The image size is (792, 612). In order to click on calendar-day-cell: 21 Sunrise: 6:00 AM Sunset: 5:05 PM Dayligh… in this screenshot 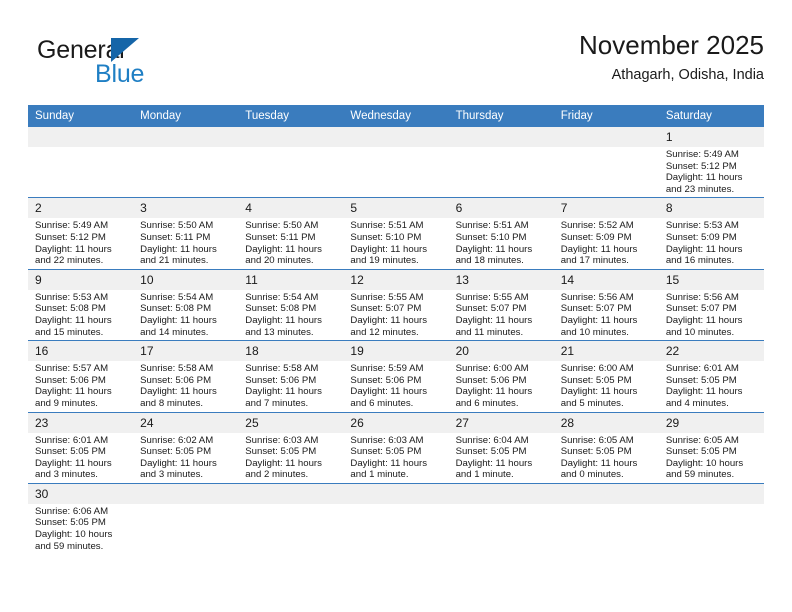, I will do `click(606, 376)`.